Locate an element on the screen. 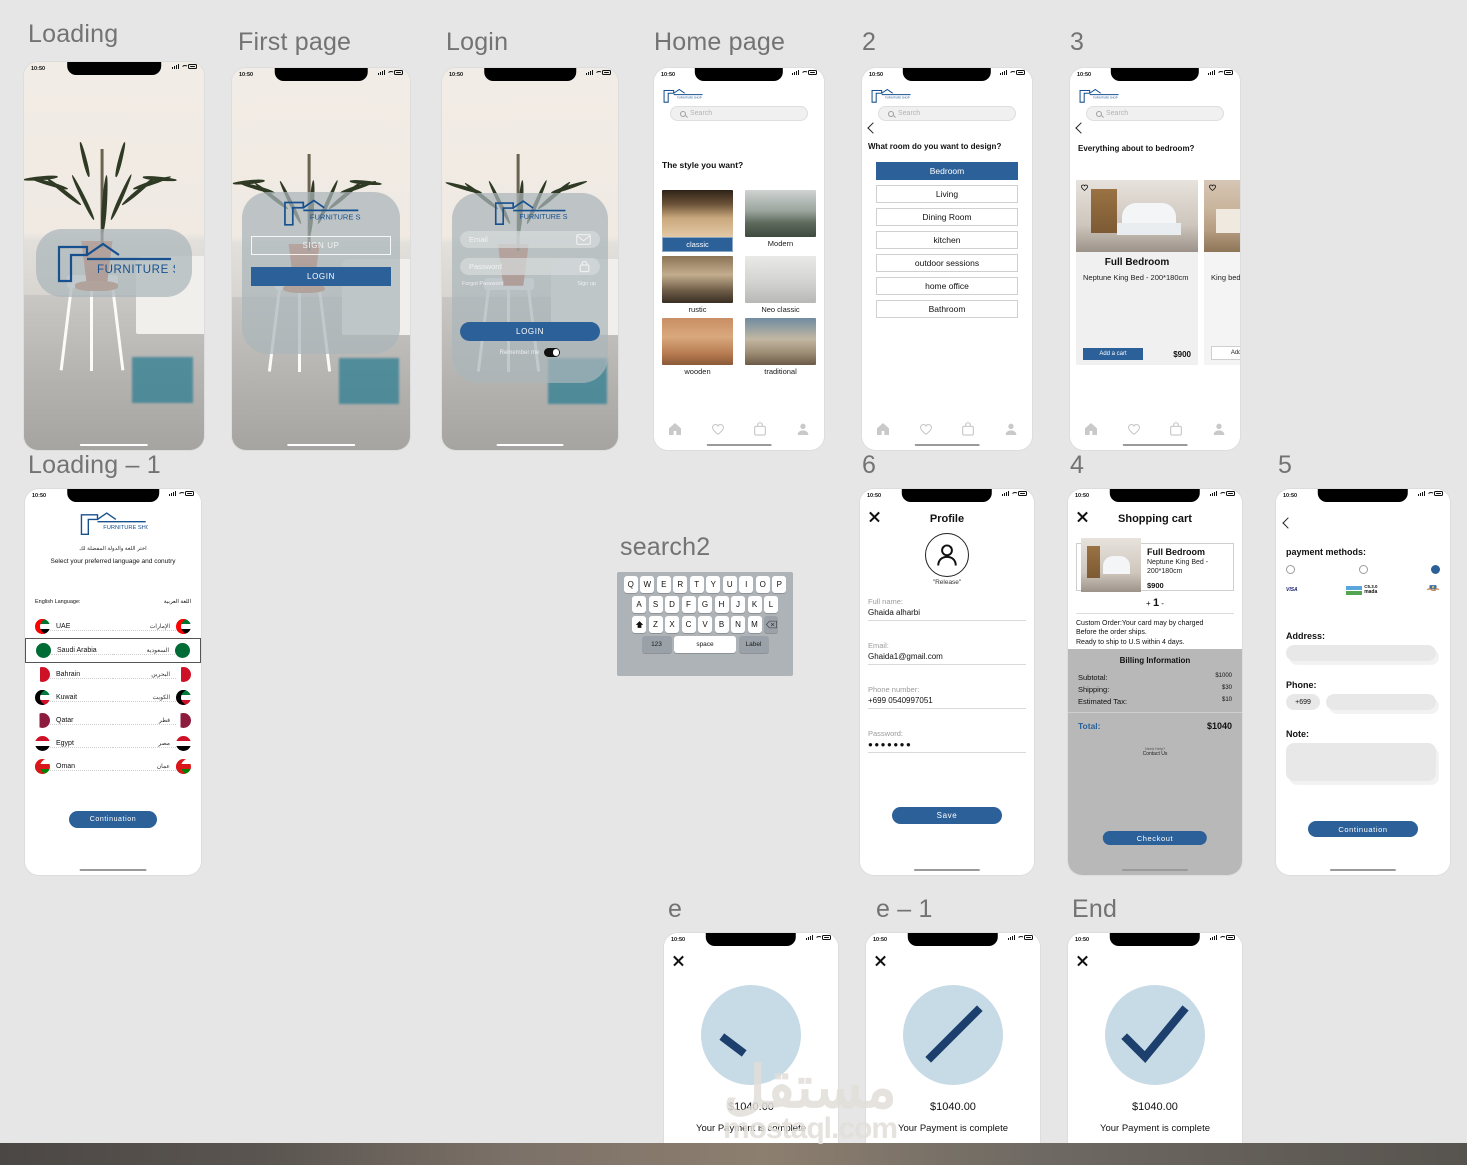 This screenshot has height=1165, width=1467. email-field: Email: Ghaida1@gmail.com is located at coordinates (947, 653).